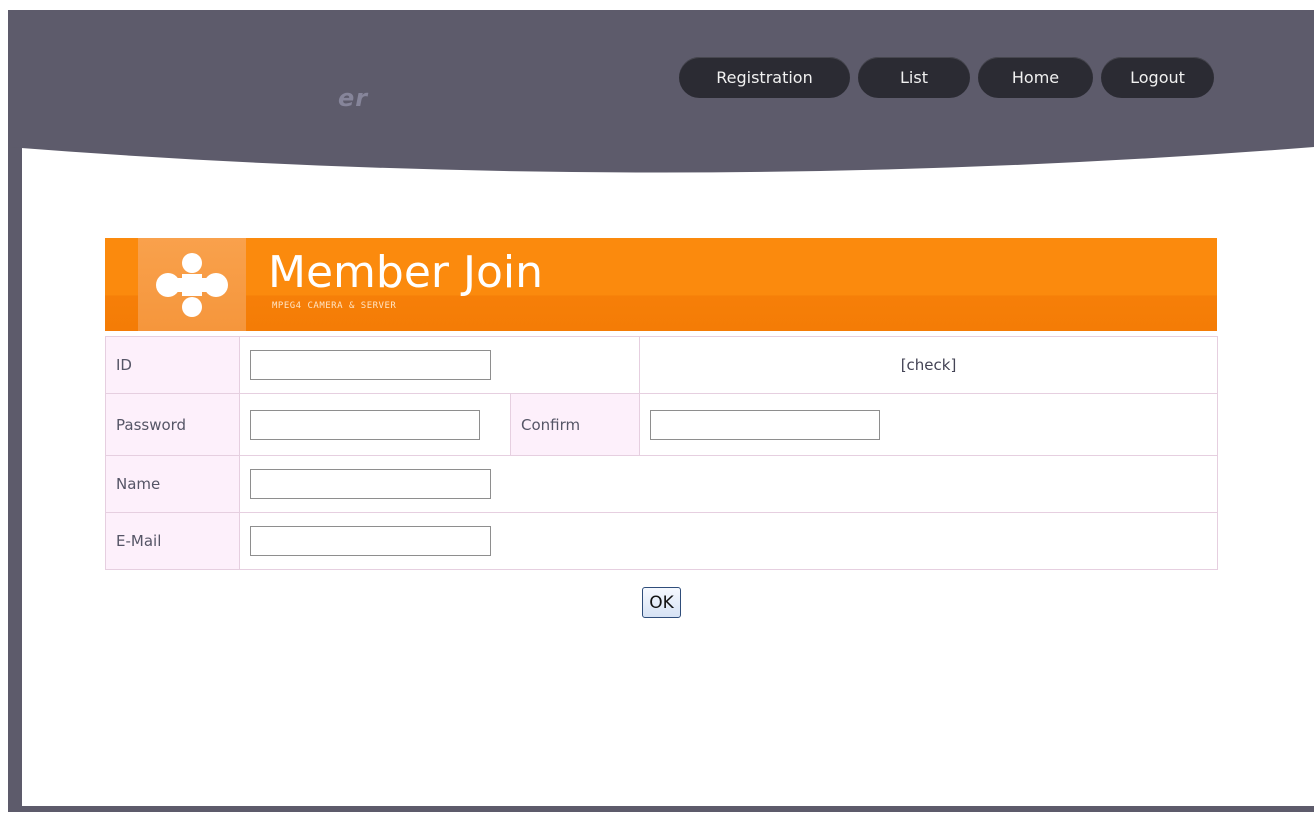 The width and height of the screenshot is (1314, 814). I want to click on check-cell: [check], so click(928, 365).